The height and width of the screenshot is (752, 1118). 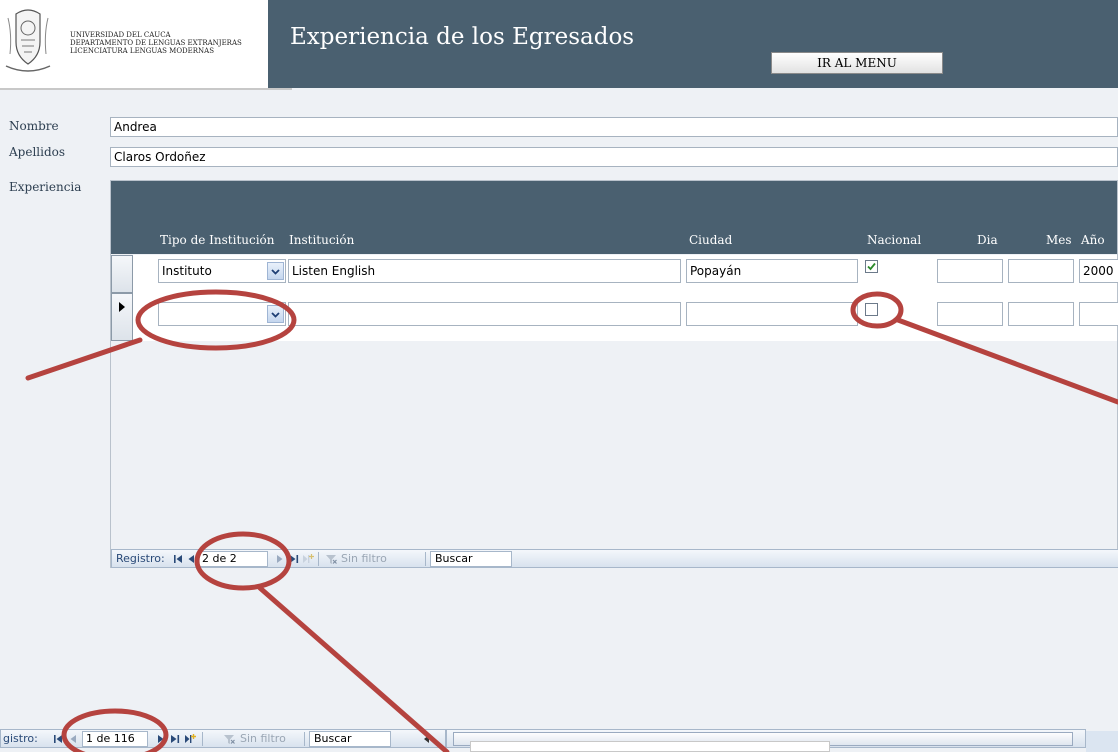 What do you see at coordinates (650, 746) in the screenshot?
I see `popup-fragment` at bounding box center [650, 746].